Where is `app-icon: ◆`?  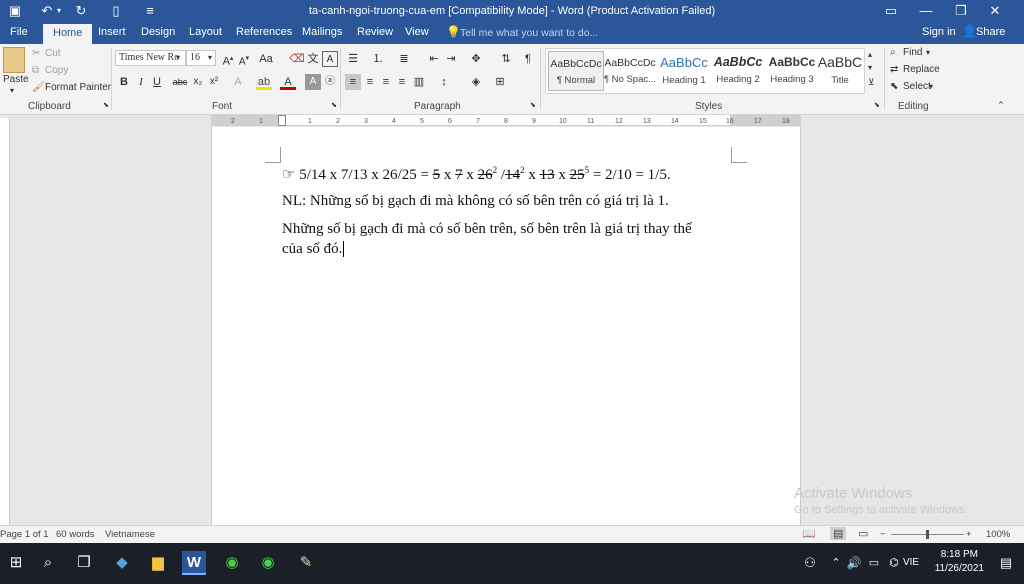
app-icon: ◆ is located at coordinates (122, 563).